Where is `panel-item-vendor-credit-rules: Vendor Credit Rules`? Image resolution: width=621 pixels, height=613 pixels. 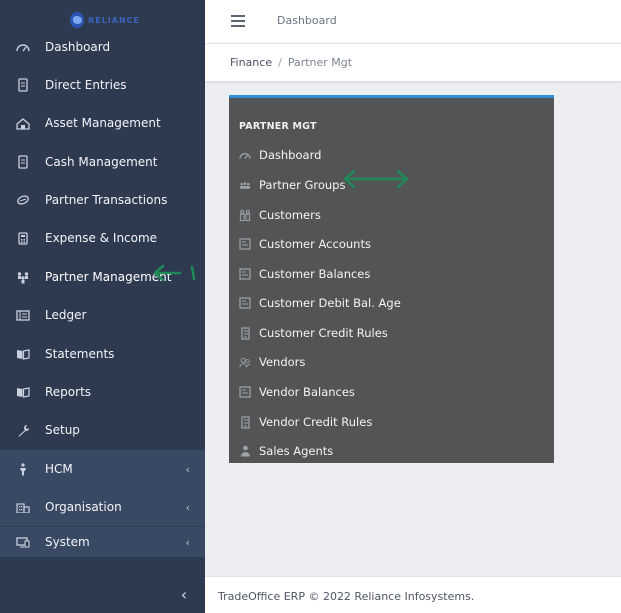
panel-item-vendor-credit-rules: Vendor Credit Rules is located at coordinates (391, 422).